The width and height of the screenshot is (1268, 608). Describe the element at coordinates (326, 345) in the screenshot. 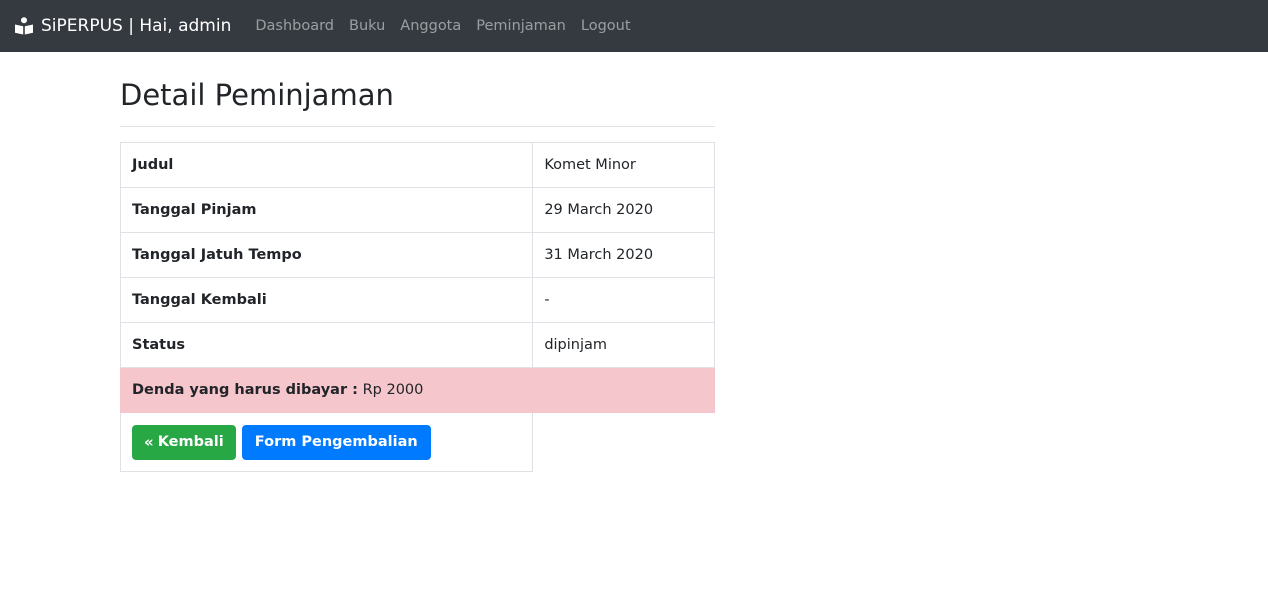

I see `row-label: Status` at that location.